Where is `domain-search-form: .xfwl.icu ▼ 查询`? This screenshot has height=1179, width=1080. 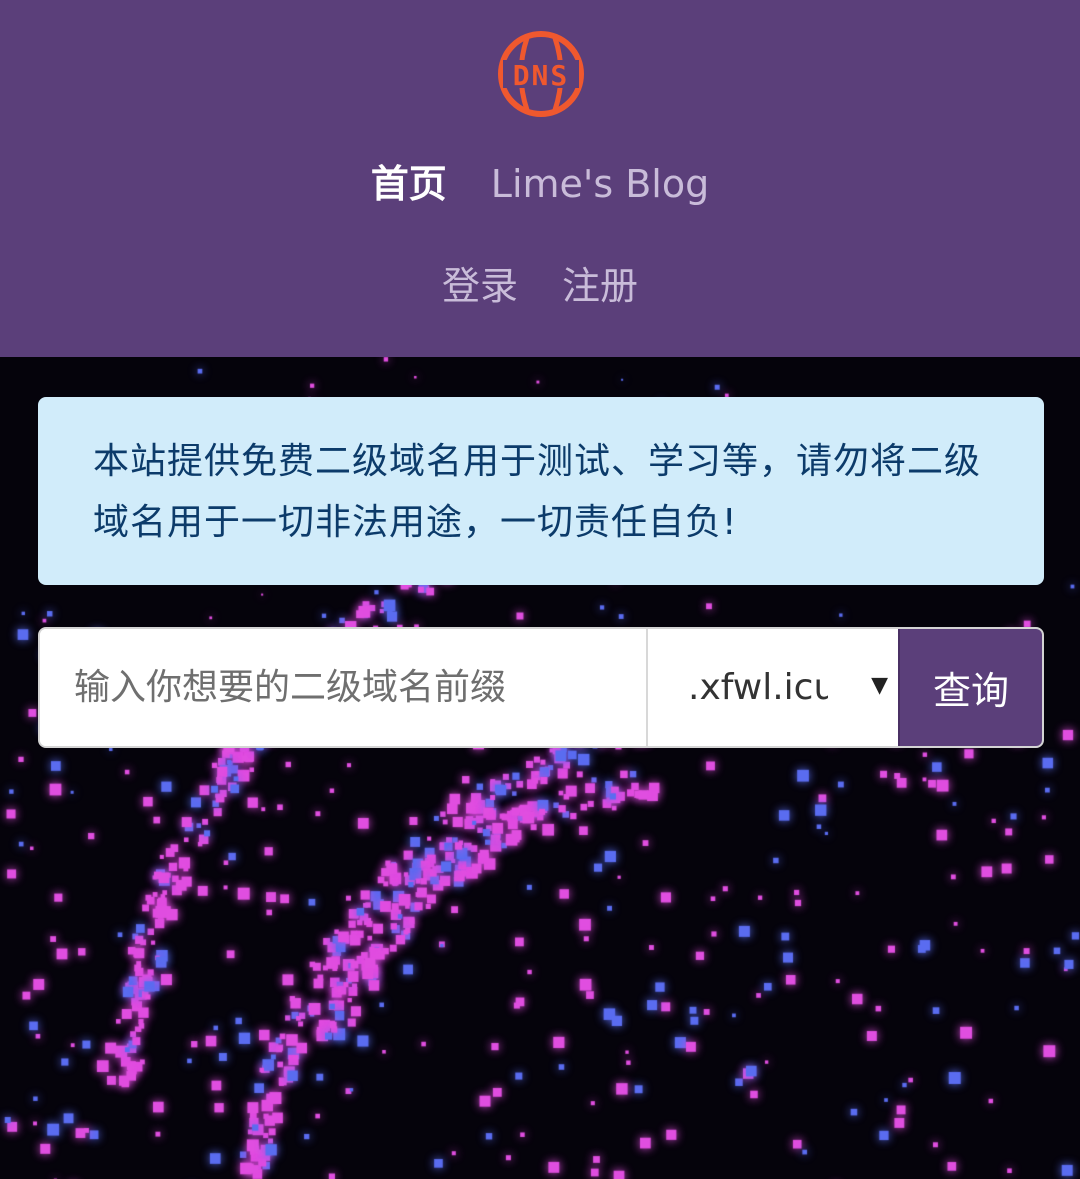 domain-search-form: .xfwl.icu ▼ 查询 is located at coordinates (541, 687).